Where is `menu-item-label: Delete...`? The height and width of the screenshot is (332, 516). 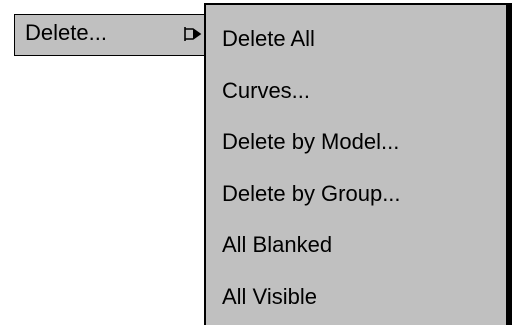
menu-item-label: Delete... is located at coordinates (66, 33).